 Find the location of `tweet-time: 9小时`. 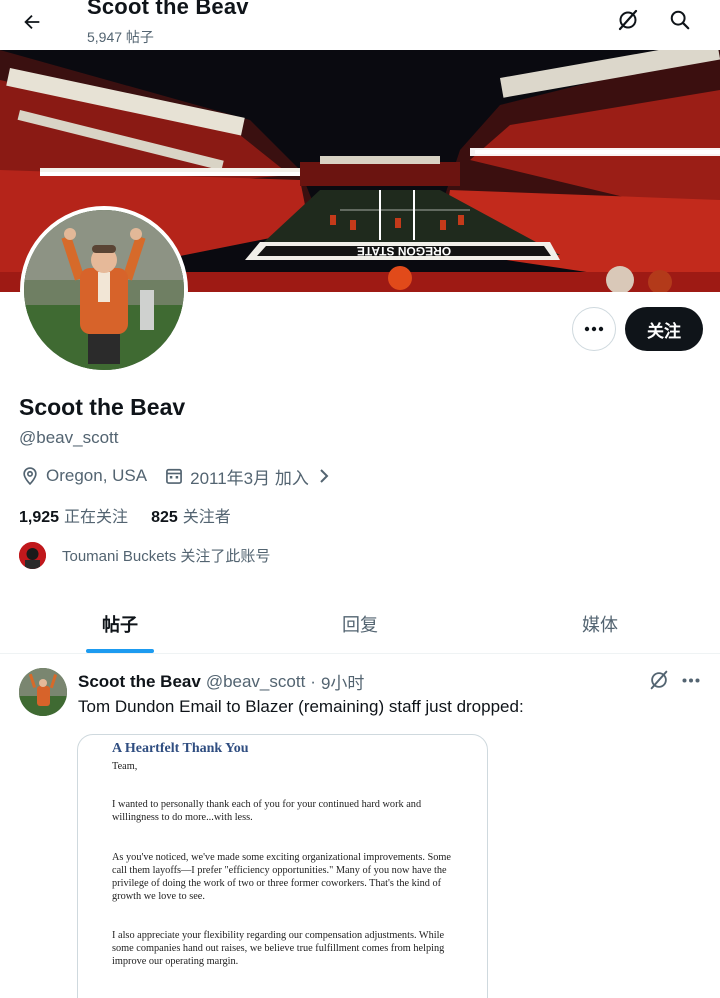

tweet-time: 9小时 is located at coordinates (342, 681).